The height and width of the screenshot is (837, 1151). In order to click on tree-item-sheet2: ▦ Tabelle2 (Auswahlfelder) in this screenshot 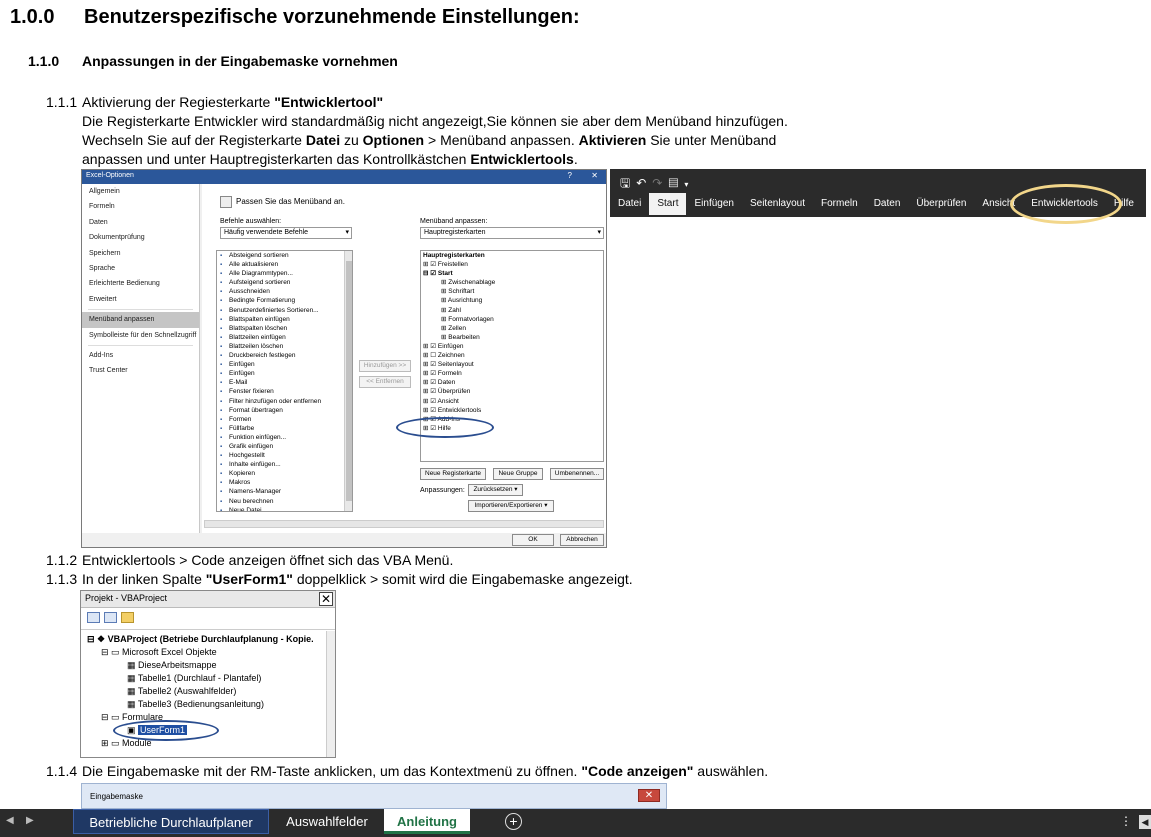, I will do `click(181, 691)`.